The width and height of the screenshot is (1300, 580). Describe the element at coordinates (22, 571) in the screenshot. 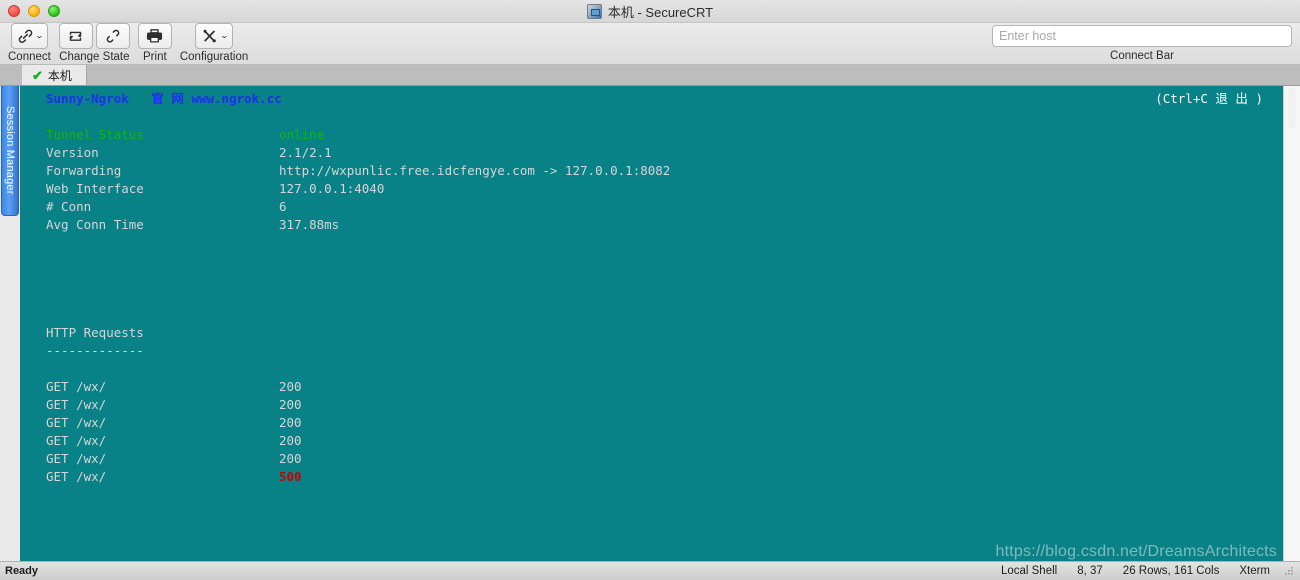

I see `status-ready: Ready` at that location.